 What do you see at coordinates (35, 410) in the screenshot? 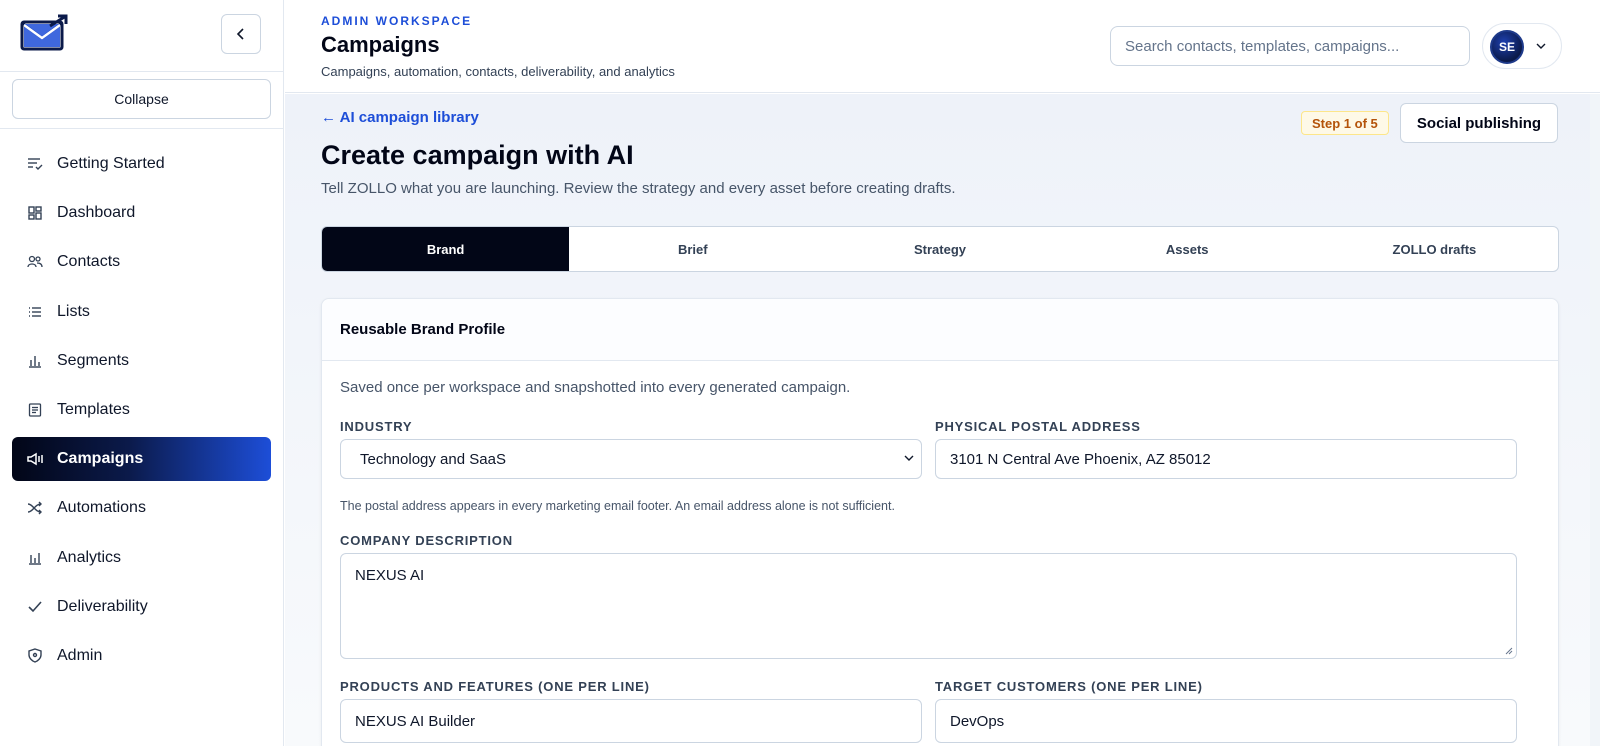
I see `document-icon` at bounding box center [35, 410].